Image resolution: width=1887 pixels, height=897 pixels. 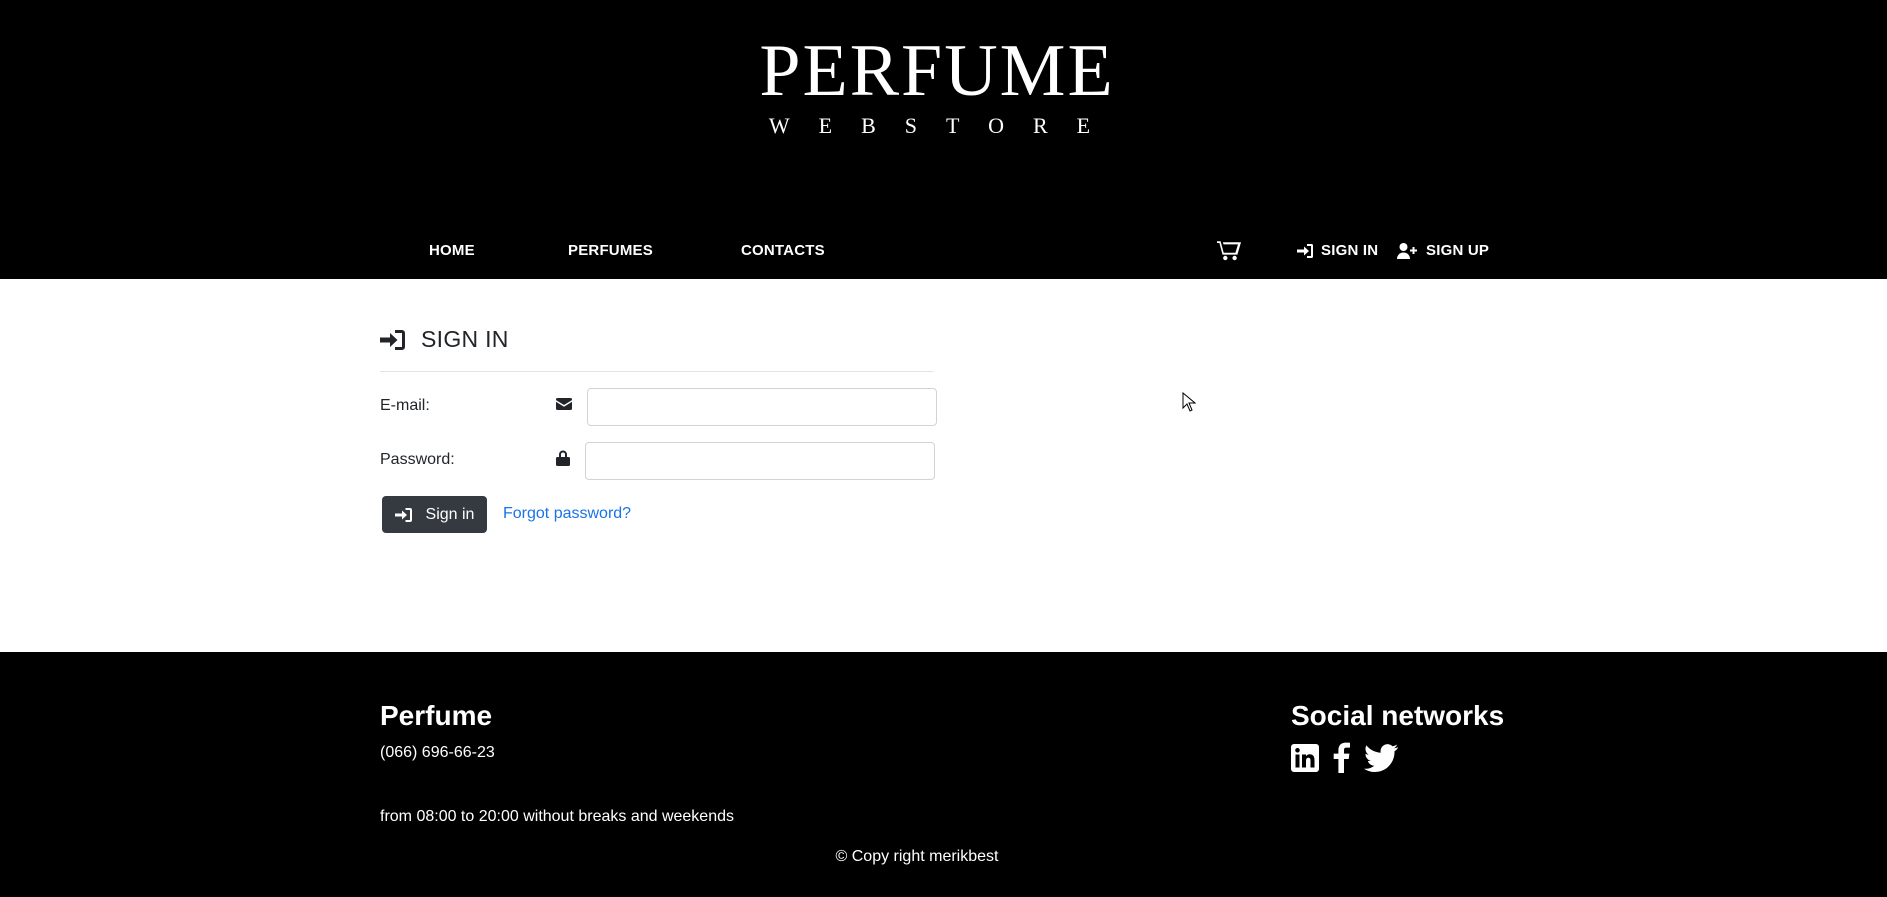 I want to click on heading-divider, so click(x=656, y=371).